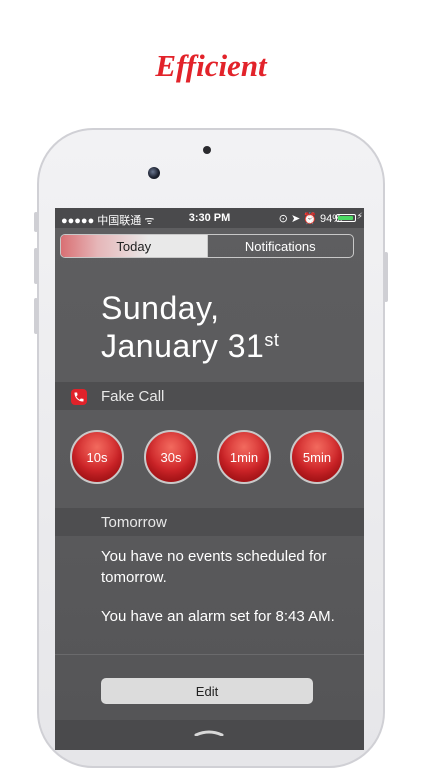  I want to click on battery-fill, so click(345, 218).